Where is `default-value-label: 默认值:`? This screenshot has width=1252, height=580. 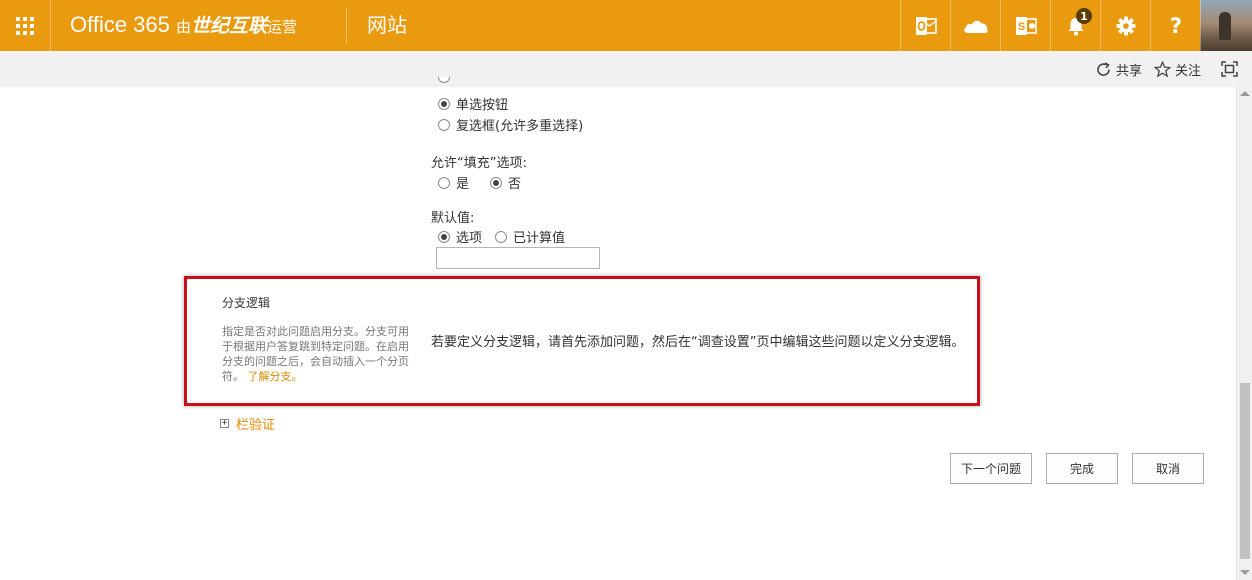 default-value-label: 默认值: is located at coordinates (453, 218).